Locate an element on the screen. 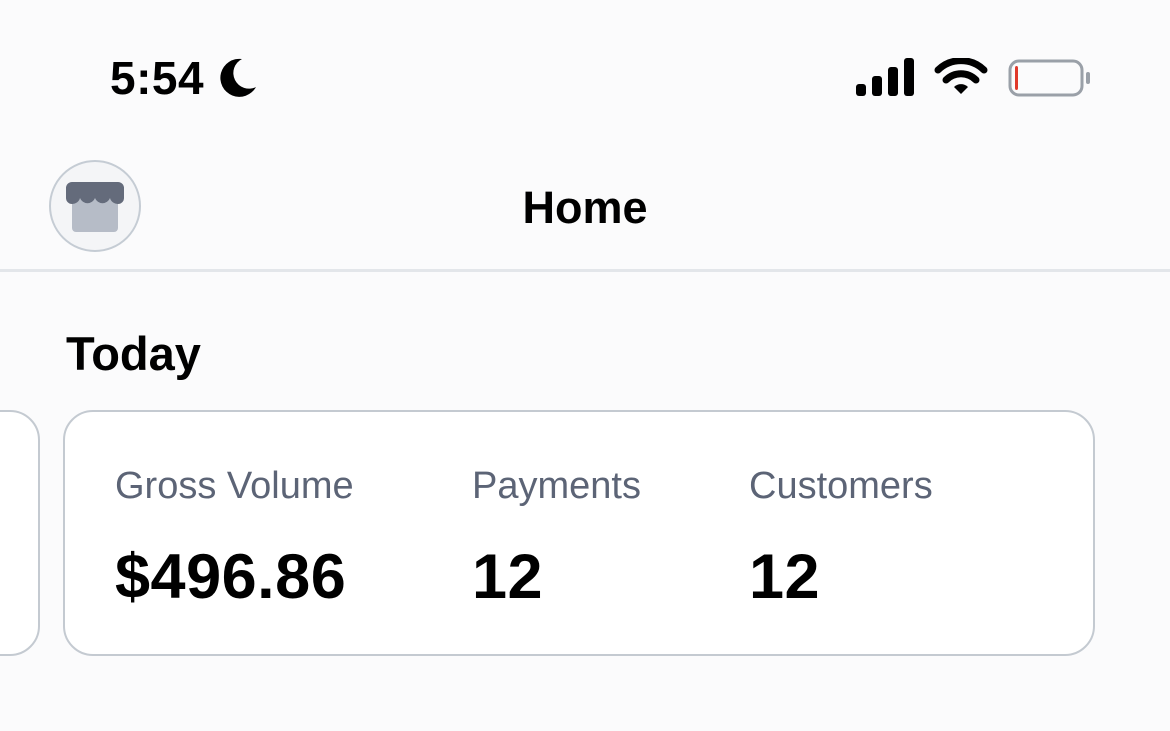 Image resolution: width=1170 pixels, height=731 pixels. nav-title: Home is located at coordinates (585, 207).